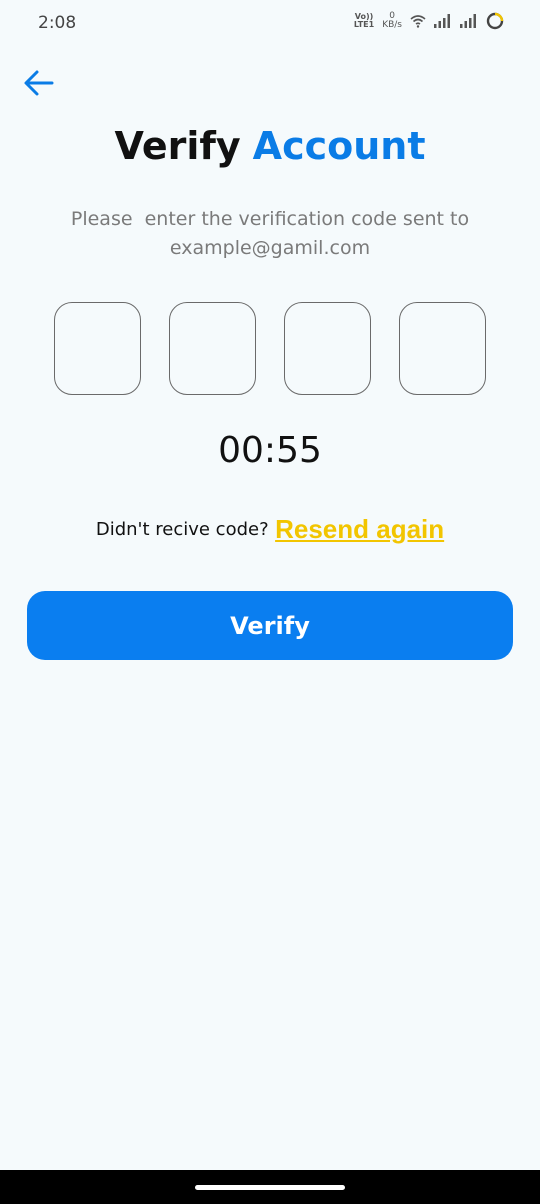 The height and width of the screenshot is (1204, 540). I want to click on verify-button-label: Verify, so click(270, 625).